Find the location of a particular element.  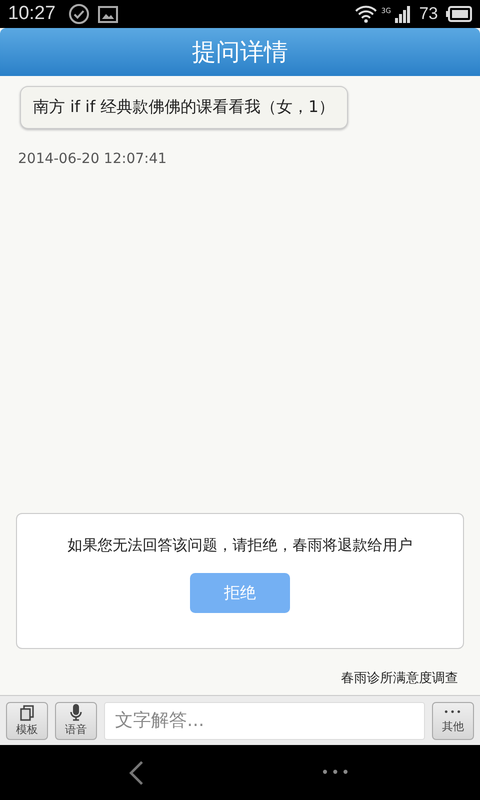

more-button: ••• 其他 is located at coordinates (453, 721).